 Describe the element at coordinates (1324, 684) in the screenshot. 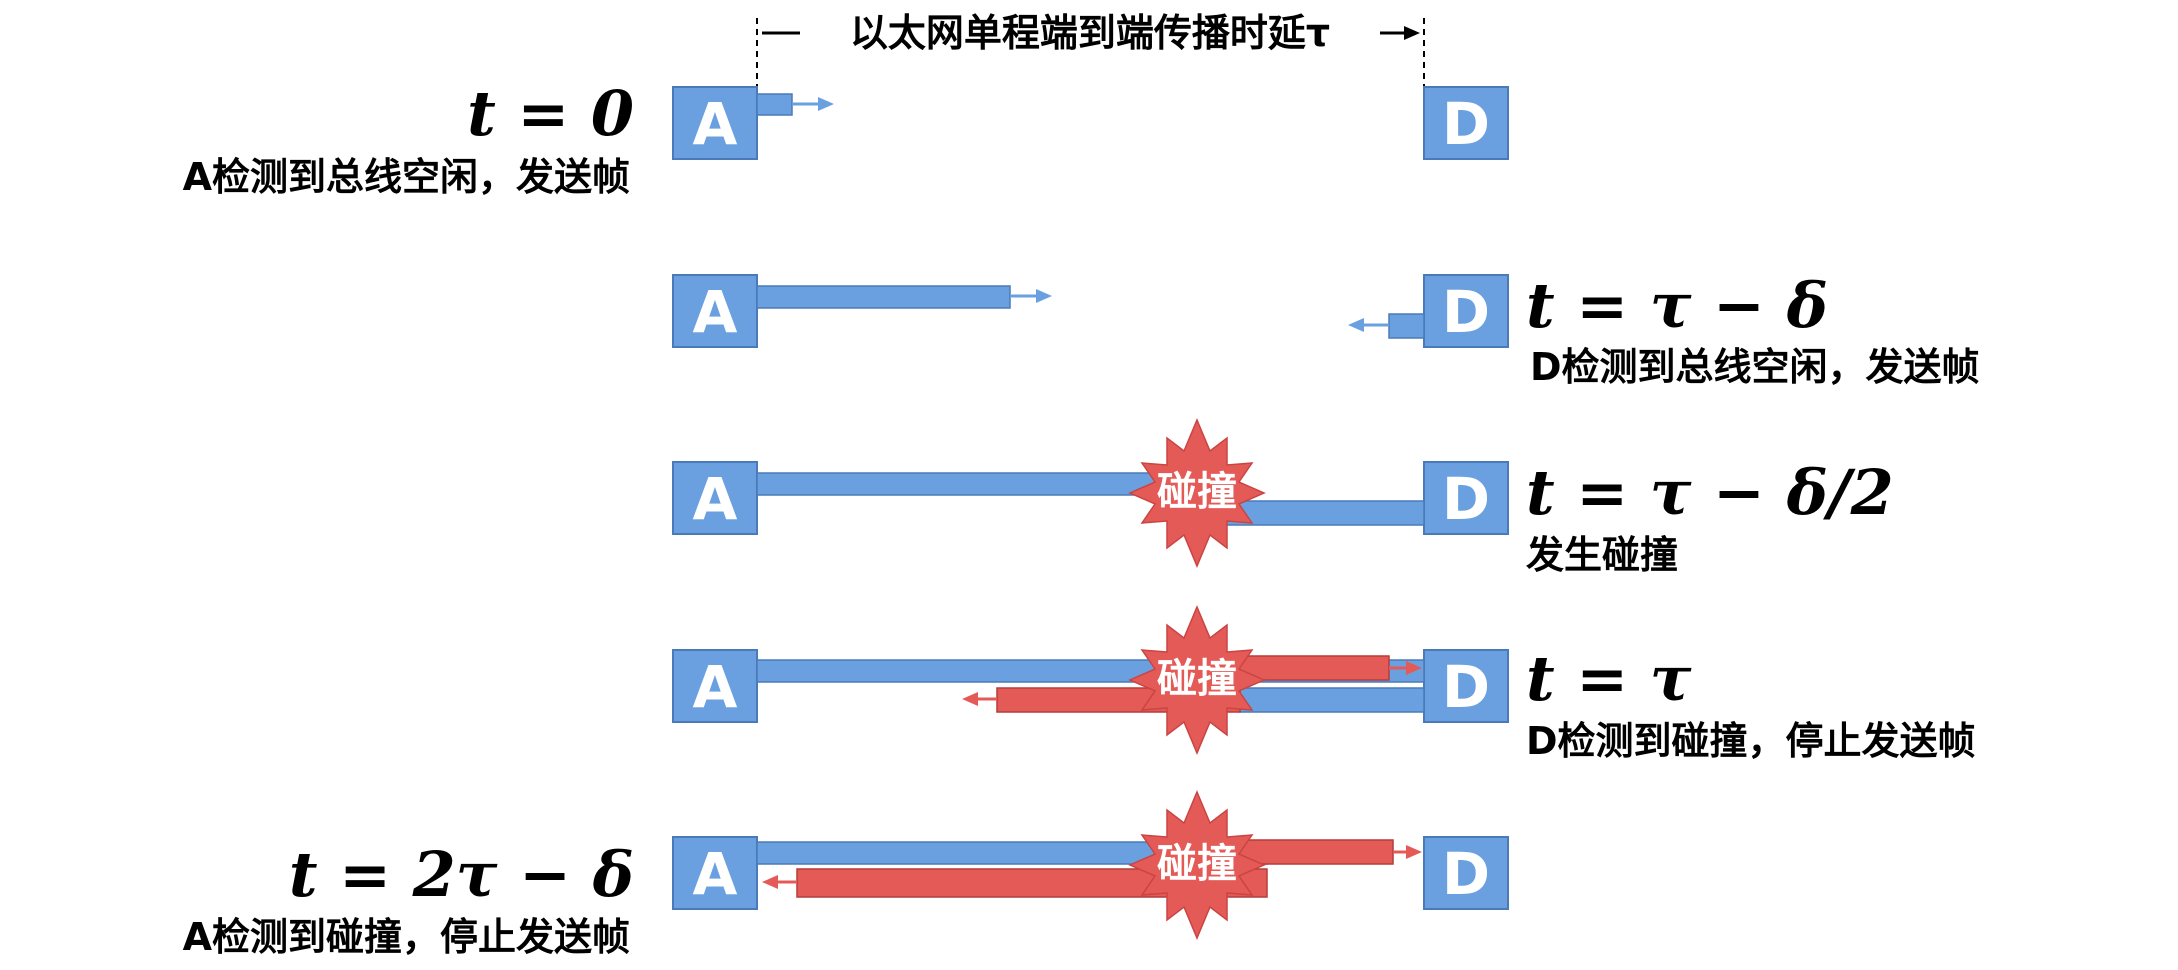

I see `stage-row-4: A D 碰撞 t = τ D检测到碰撞，停止发送帧` at that location.